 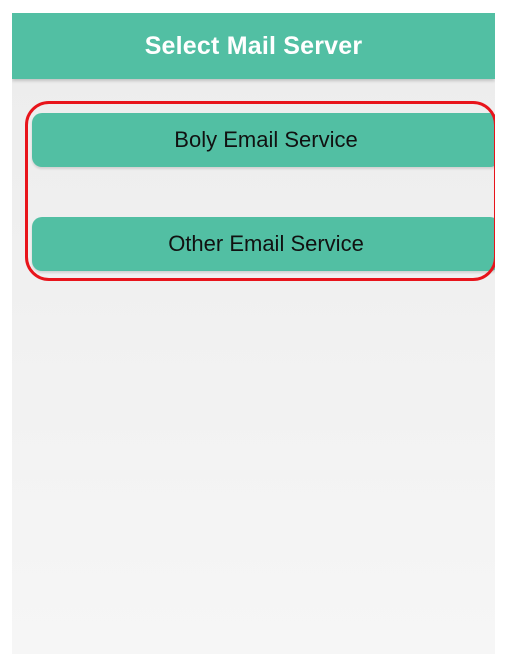 I want to click on title-bar: Select Mail Server, so click(x=253, y=46).